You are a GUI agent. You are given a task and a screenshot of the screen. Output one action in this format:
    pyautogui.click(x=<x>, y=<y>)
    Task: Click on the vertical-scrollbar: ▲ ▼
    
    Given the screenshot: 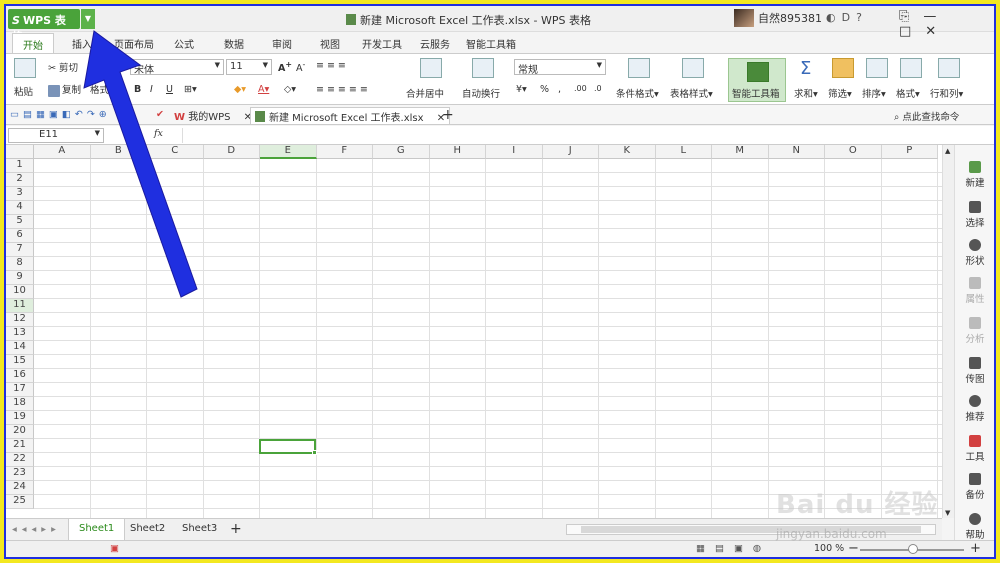 What is the action you would take?
    pyautogui.click(x=948, y=331)
    